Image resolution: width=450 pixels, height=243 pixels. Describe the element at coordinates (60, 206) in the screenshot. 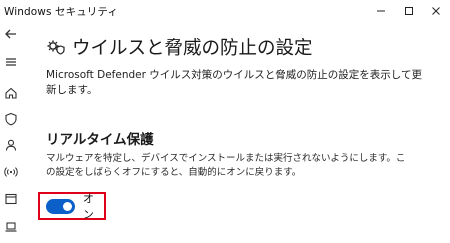

I see `realtime-protection-toggle` at that location.